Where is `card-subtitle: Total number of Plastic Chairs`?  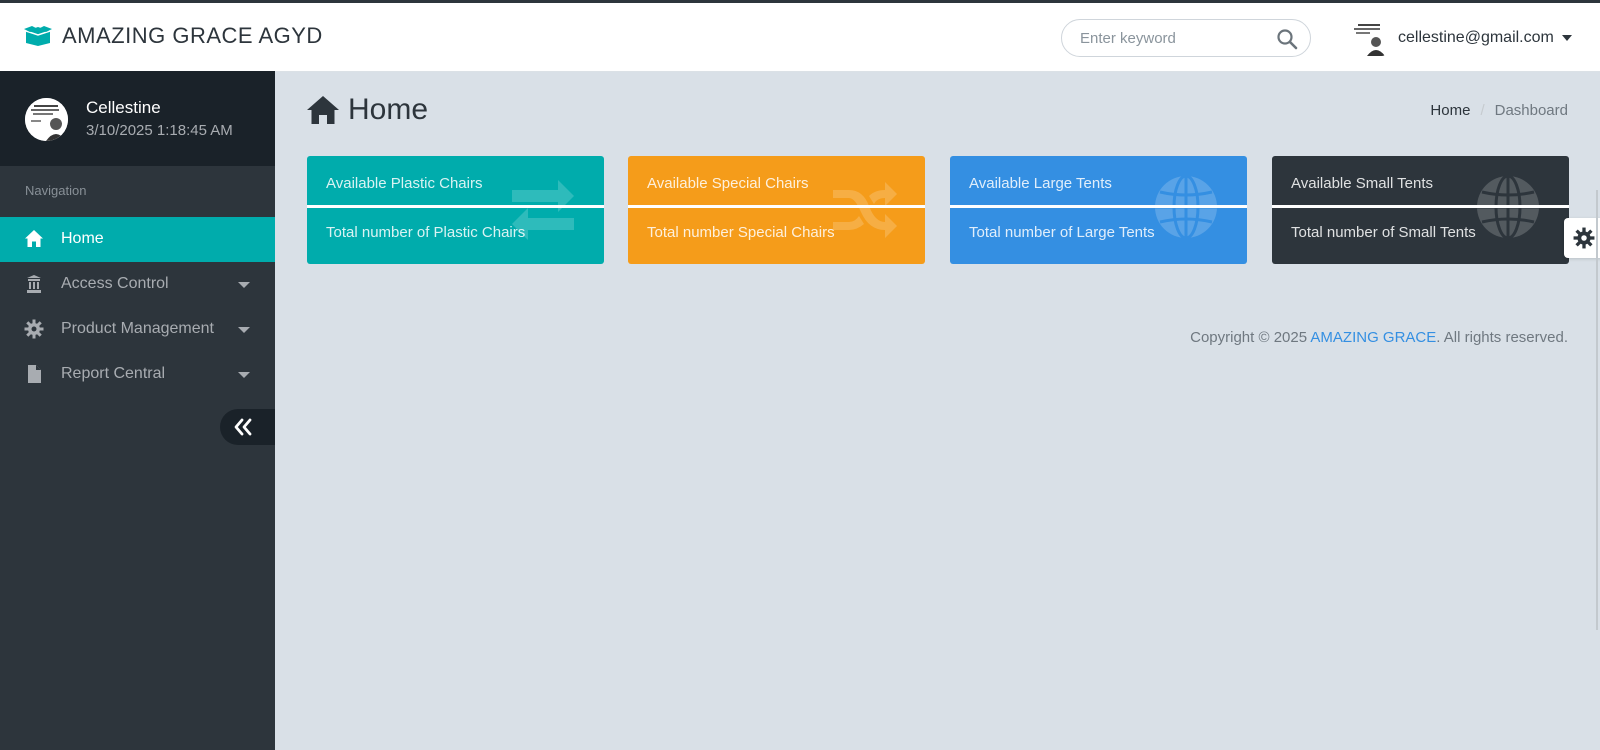
card-subtitle: Total number of Plastic Chairs is located at coordinates (426, 232).